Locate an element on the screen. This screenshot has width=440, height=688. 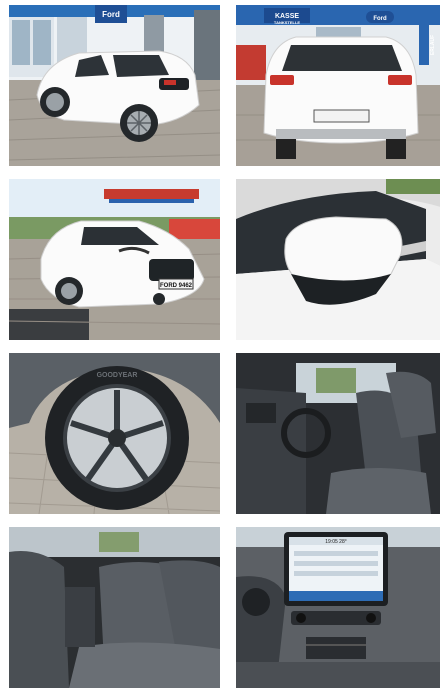
photo-5-image: GOODYEAR is located at coordinates (114, 433).